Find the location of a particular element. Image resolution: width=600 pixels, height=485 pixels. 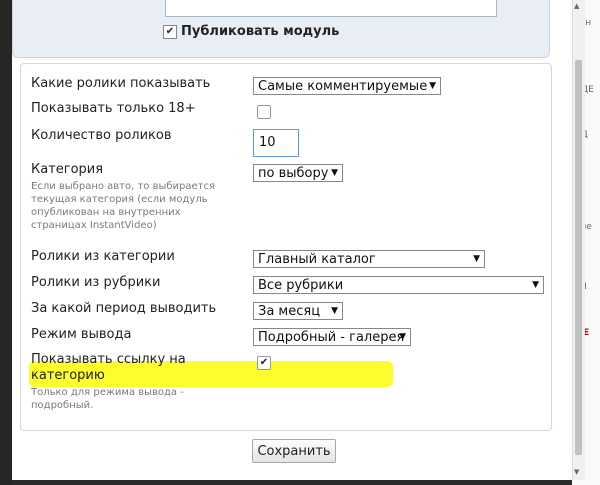

category-label: Категория is located at coordinates (67, 169).